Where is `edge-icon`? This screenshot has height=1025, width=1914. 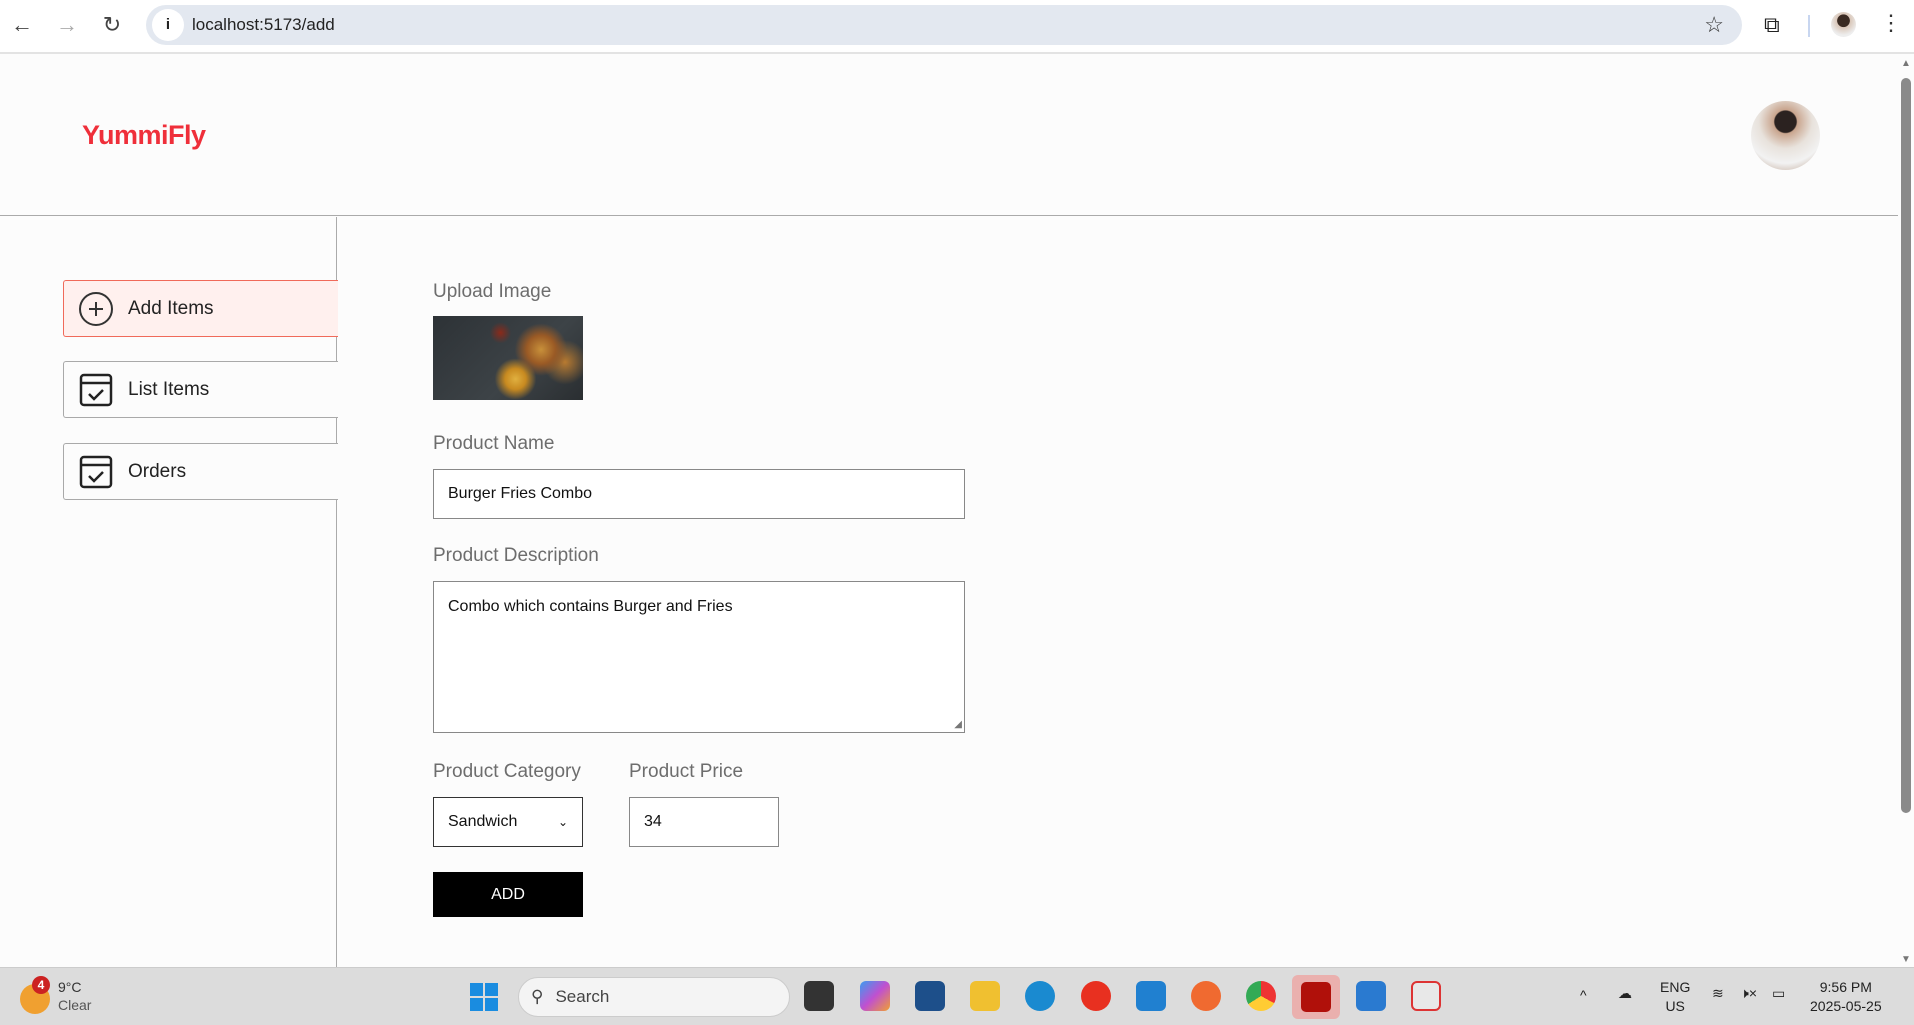
edge-icon is located at coordinates (1040, 996).